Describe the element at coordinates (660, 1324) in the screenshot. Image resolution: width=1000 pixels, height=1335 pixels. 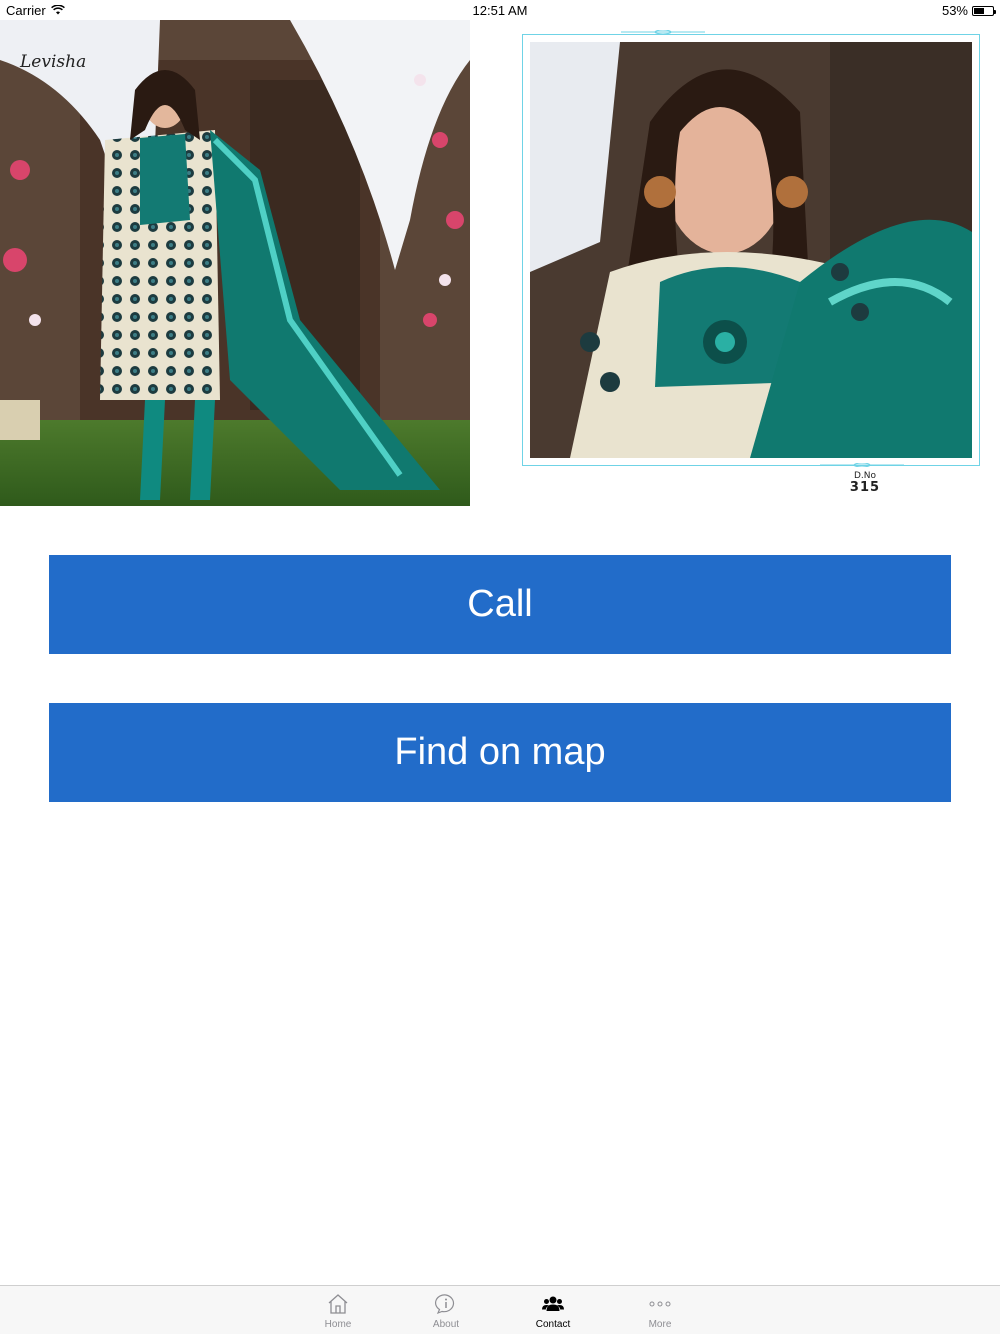
I see `tab-more-label: More` at that location.